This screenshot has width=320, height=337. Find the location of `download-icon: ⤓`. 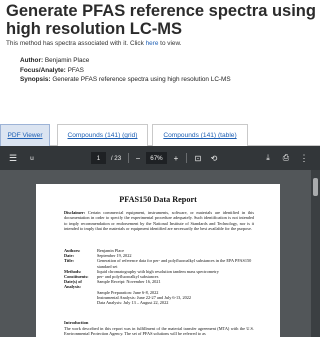

download-icon: ⤓ is located at coordinates (268, 158).